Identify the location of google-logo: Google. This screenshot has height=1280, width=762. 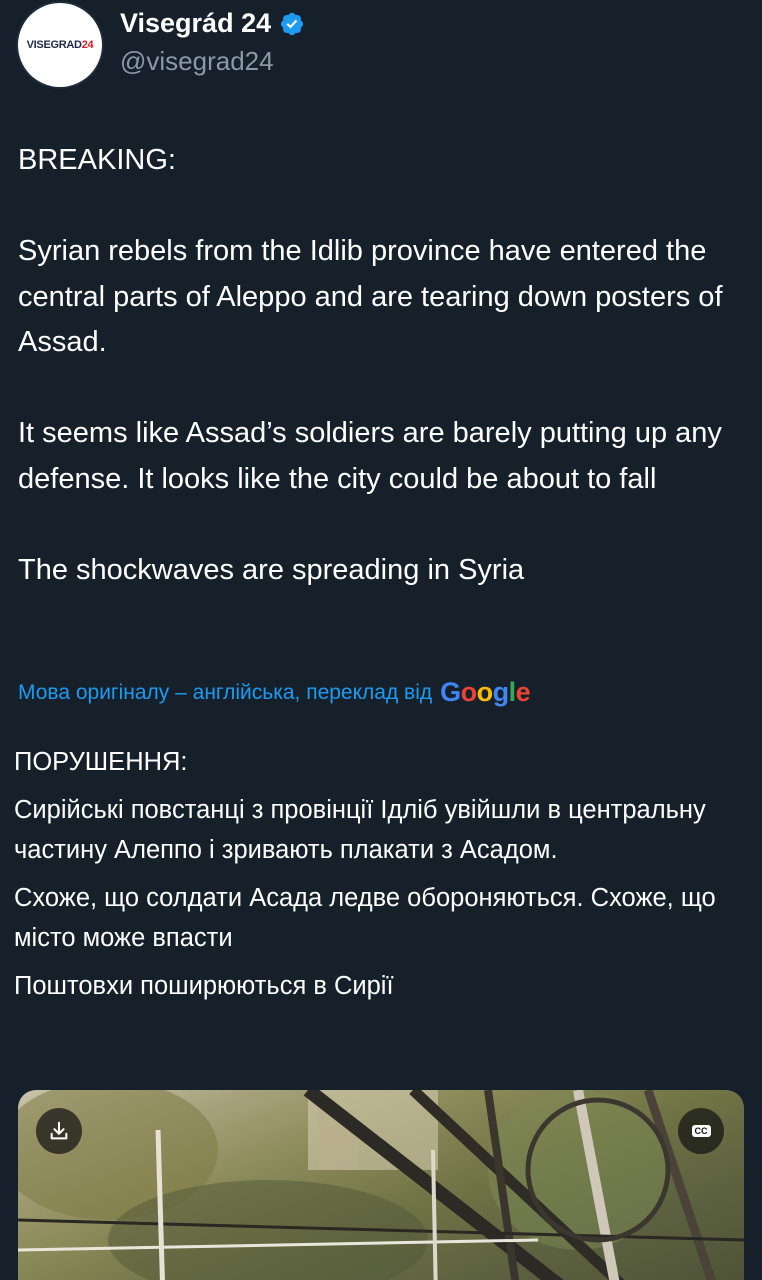
(485, 692).